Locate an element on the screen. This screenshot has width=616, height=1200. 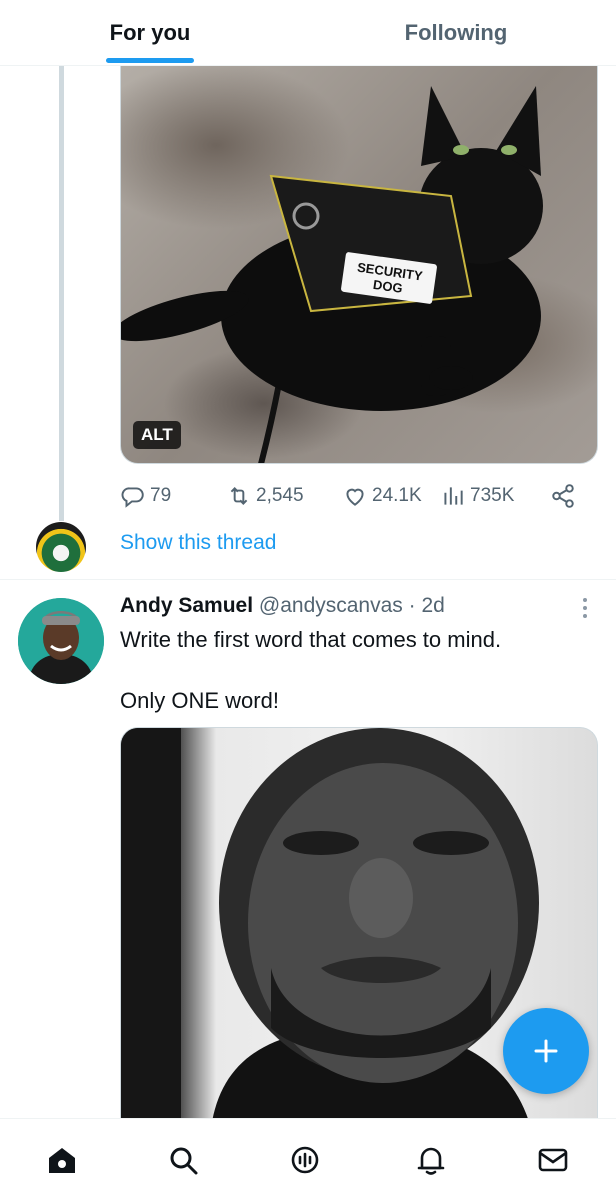
plus-icon is located at coordinates (546, 1051).